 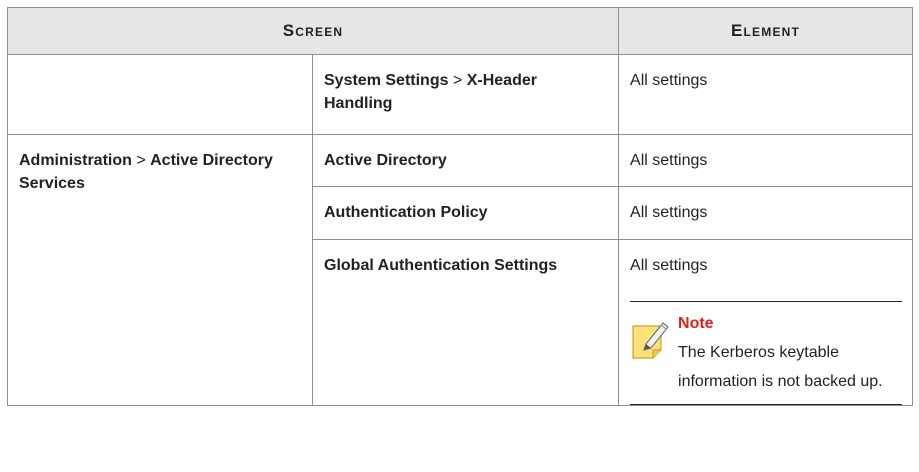 I want to click on table-header-row: Screen Element, so click(x=460, y=31).